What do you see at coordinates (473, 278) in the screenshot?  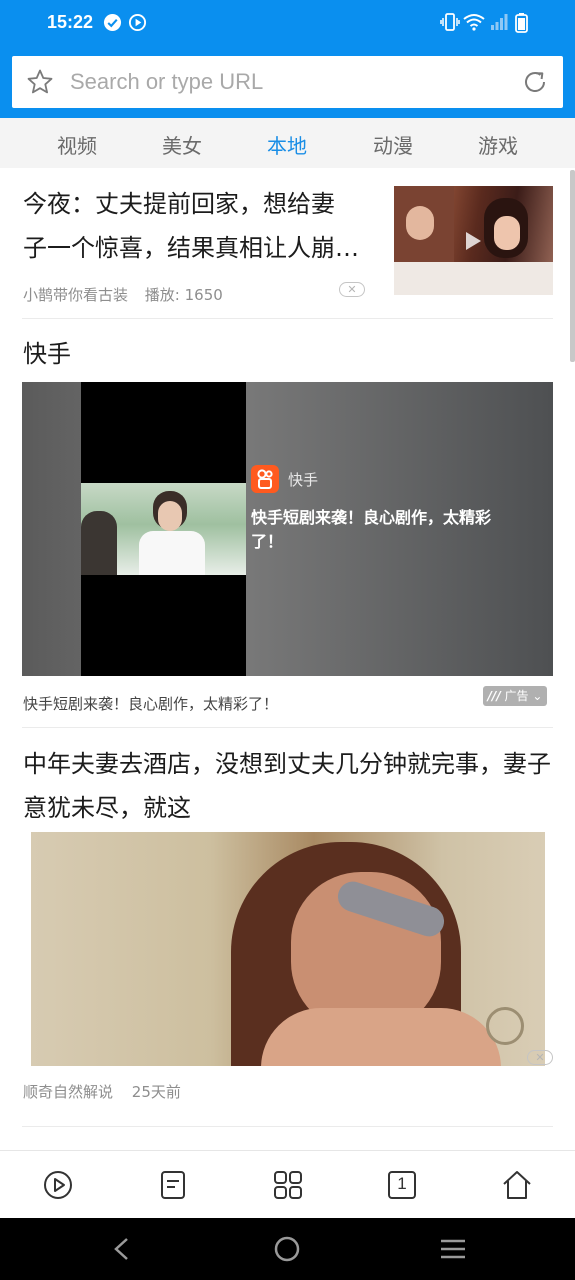 I see `thumbnail-bedding` at bounding box center [473, 278].